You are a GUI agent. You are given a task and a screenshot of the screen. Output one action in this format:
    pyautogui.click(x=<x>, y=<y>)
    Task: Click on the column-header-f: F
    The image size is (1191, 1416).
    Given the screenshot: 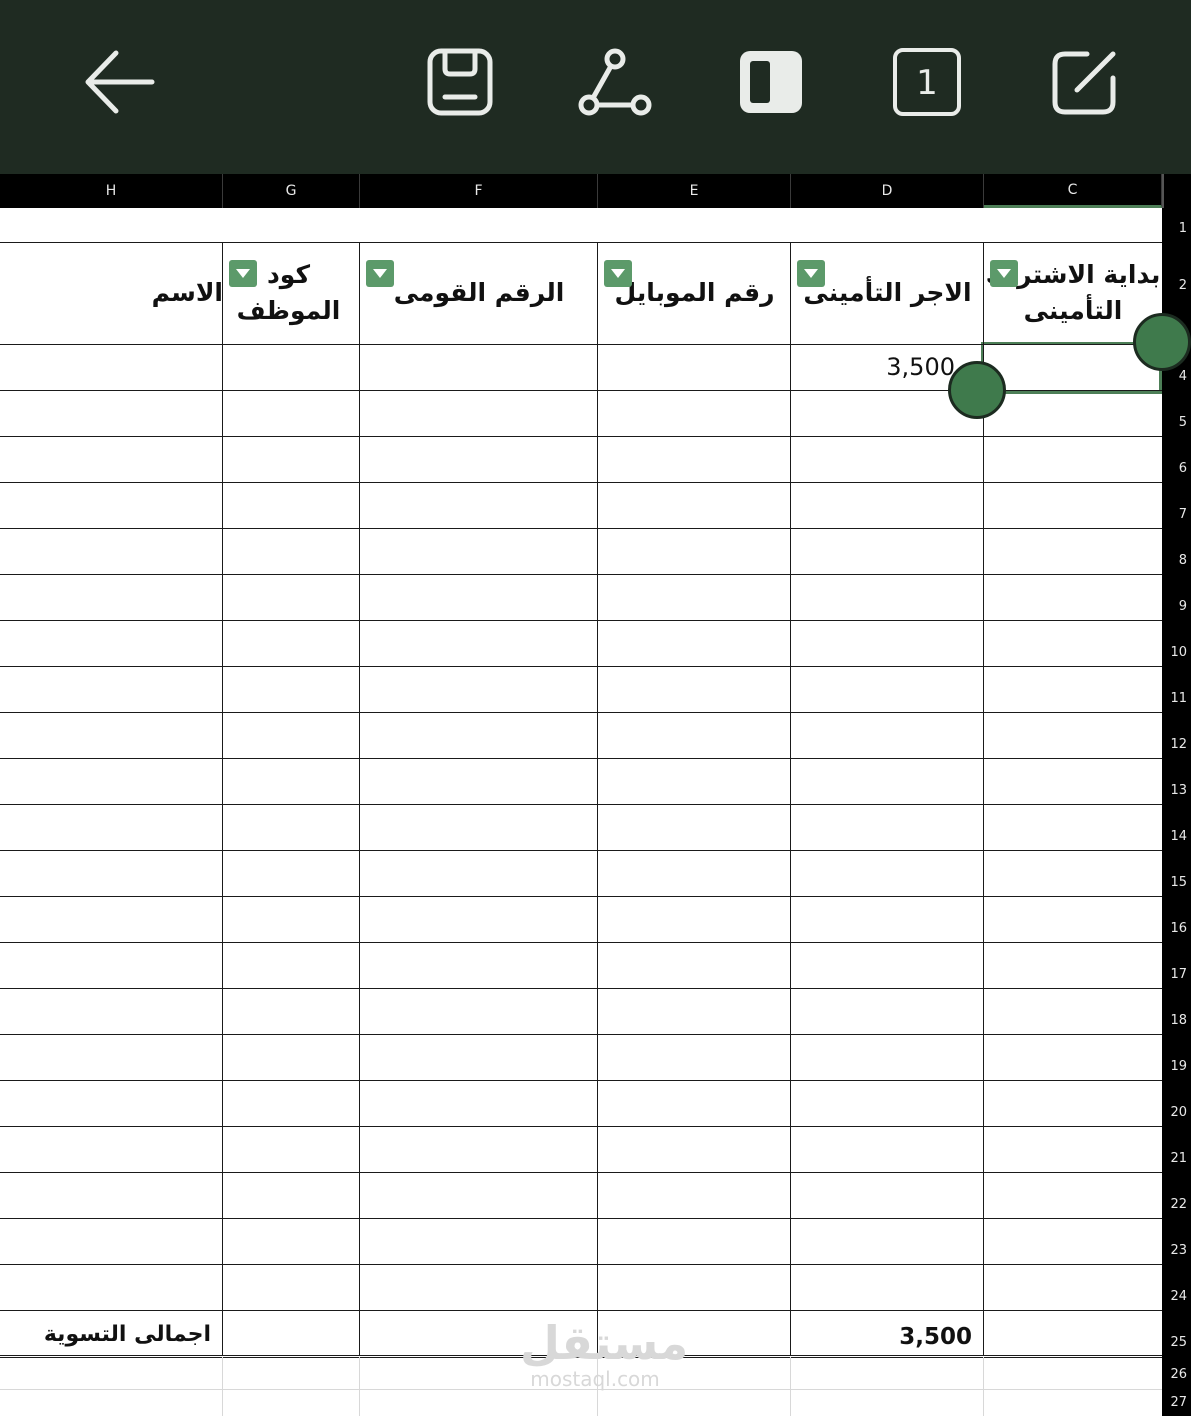 What is the action you would take?
    pyautogui.click(x=479, y=191)
    